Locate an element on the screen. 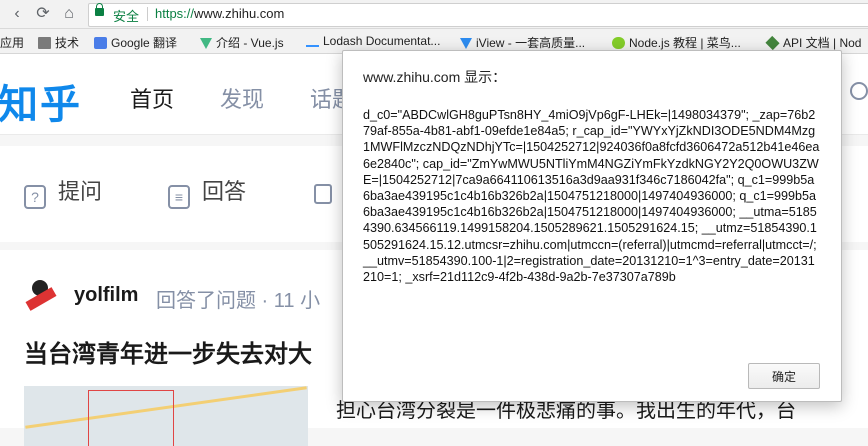 The height and width of the screenshot is (446, 868). map-thumbnail is located at coordinates (166, 416).